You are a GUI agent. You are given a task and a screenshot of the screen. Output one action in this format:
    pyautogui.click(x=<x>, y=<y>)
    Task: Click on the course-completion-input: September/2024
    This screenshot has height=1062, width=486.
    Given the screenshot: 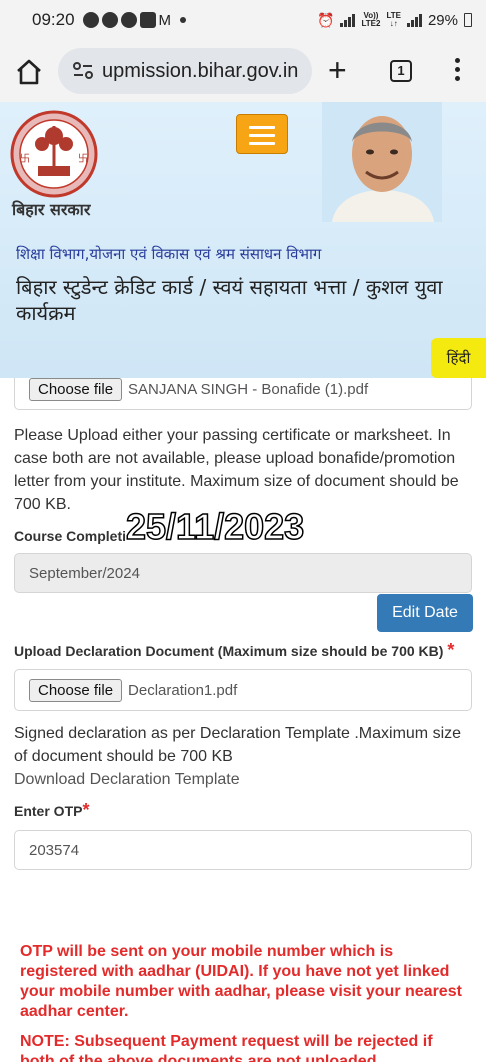 What is the action you would take?
    pyautogui.click(x=243, y=573)
    